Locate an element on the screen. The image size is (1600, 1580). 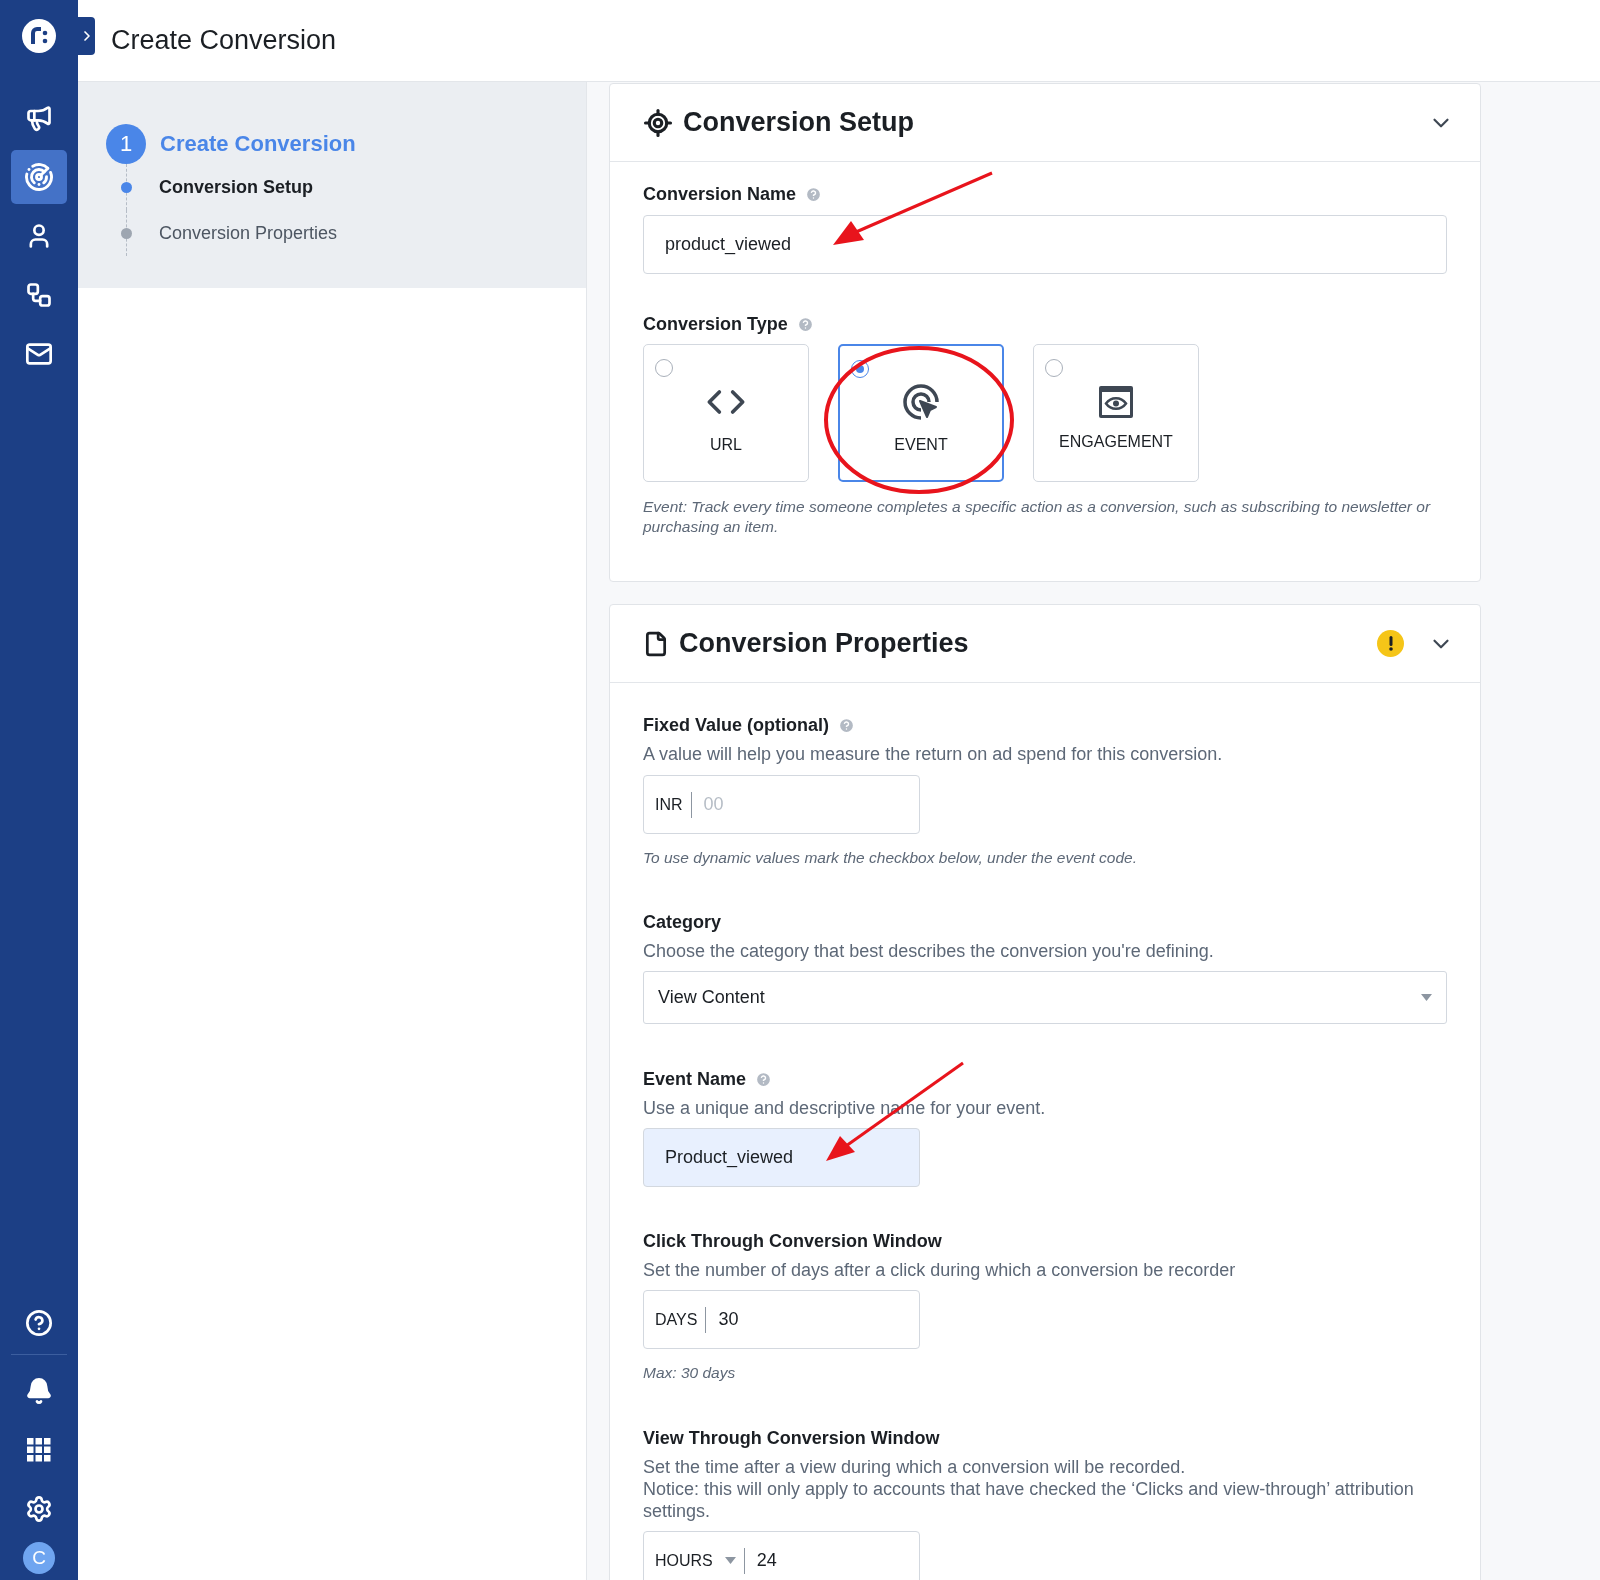
field-label: Category is located at coordinates (682, 922).